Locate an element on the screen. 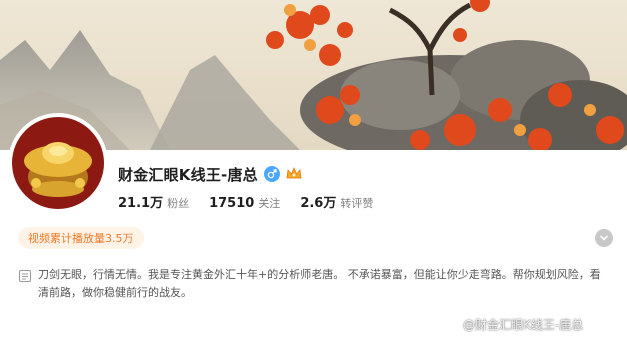 This screenshot has height=341, width=627. stat-interactions: 2.6万 转评赞 is located at coordinates (336, 201).